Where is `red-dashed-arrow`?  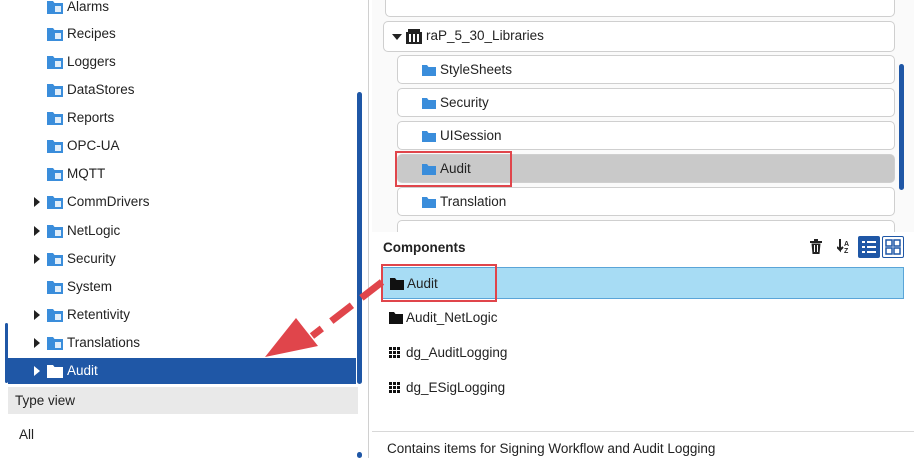 red-dashed-arrow is located at coordinates (325, 318).